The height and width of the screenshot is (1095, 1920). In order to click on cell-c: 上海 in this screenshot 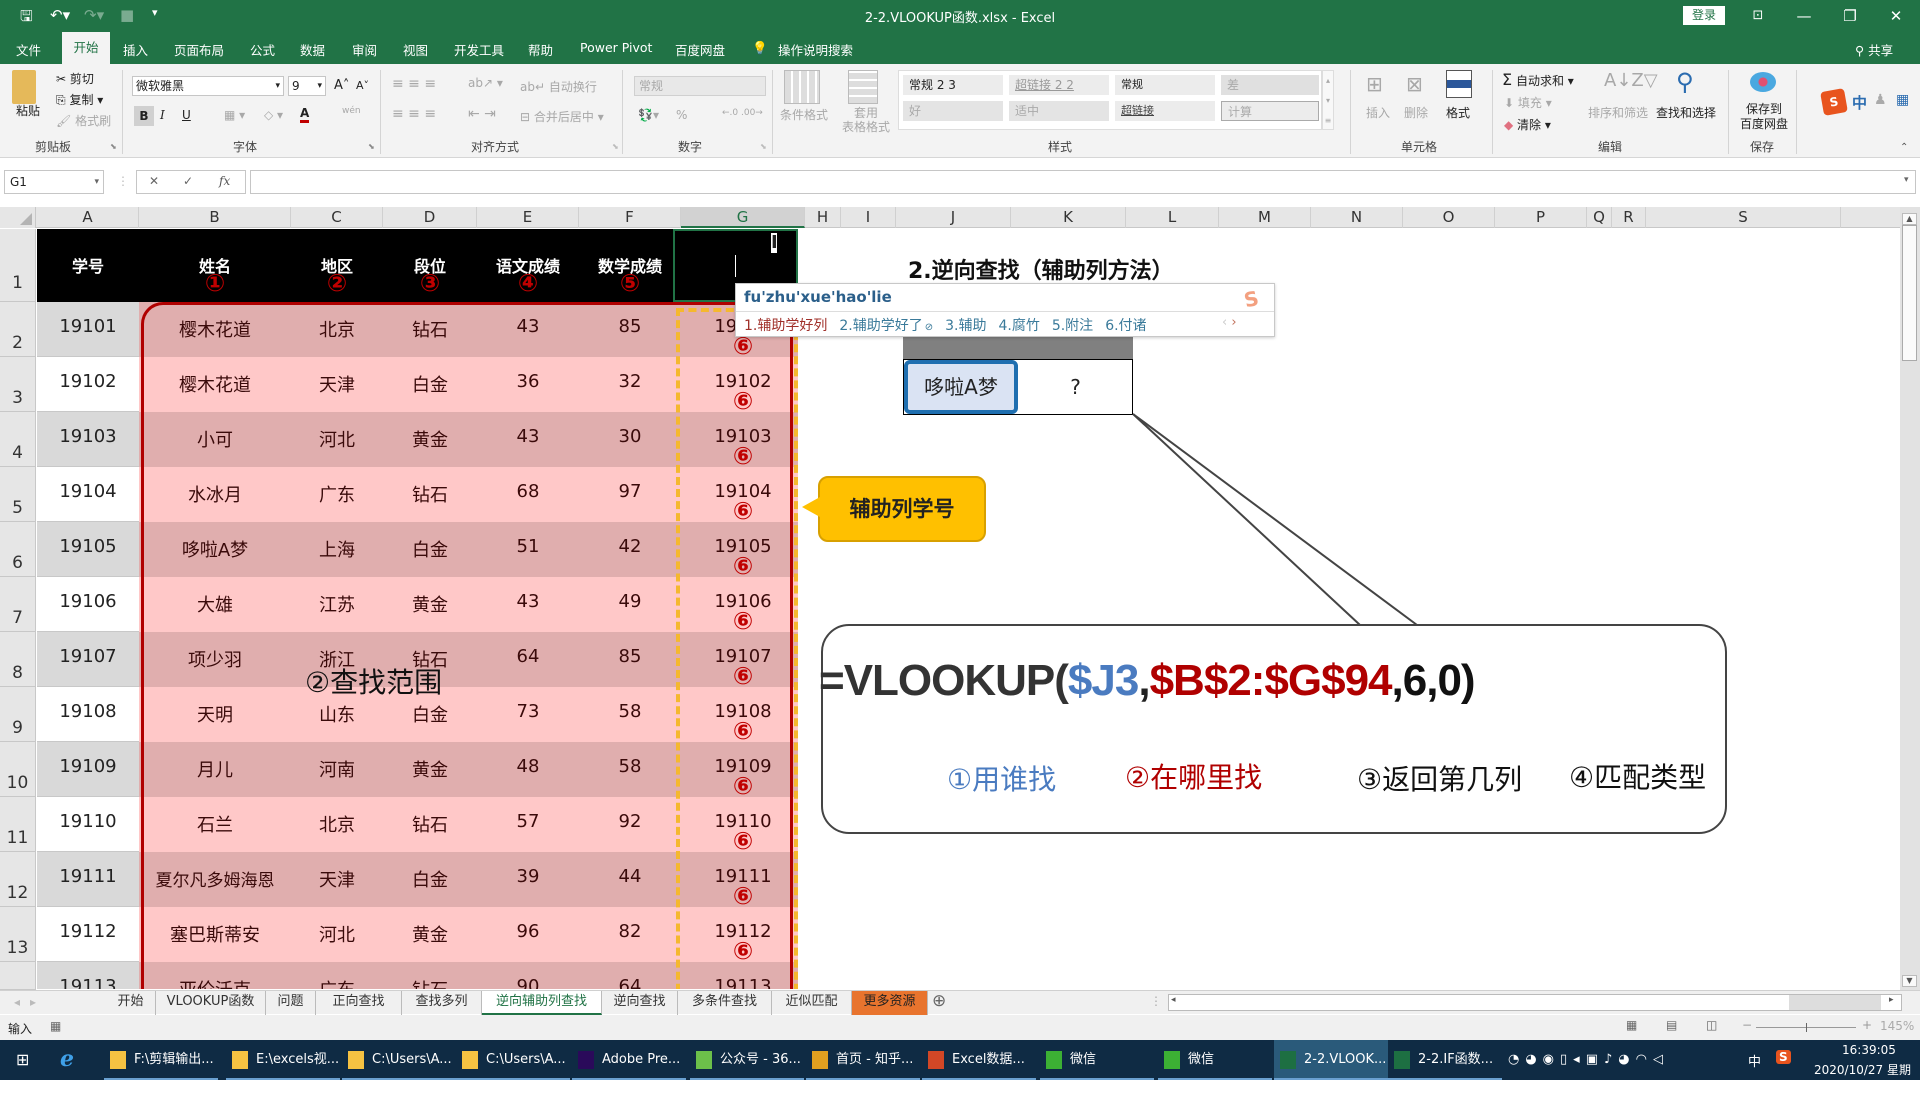, I will do `click(337, 549)`.